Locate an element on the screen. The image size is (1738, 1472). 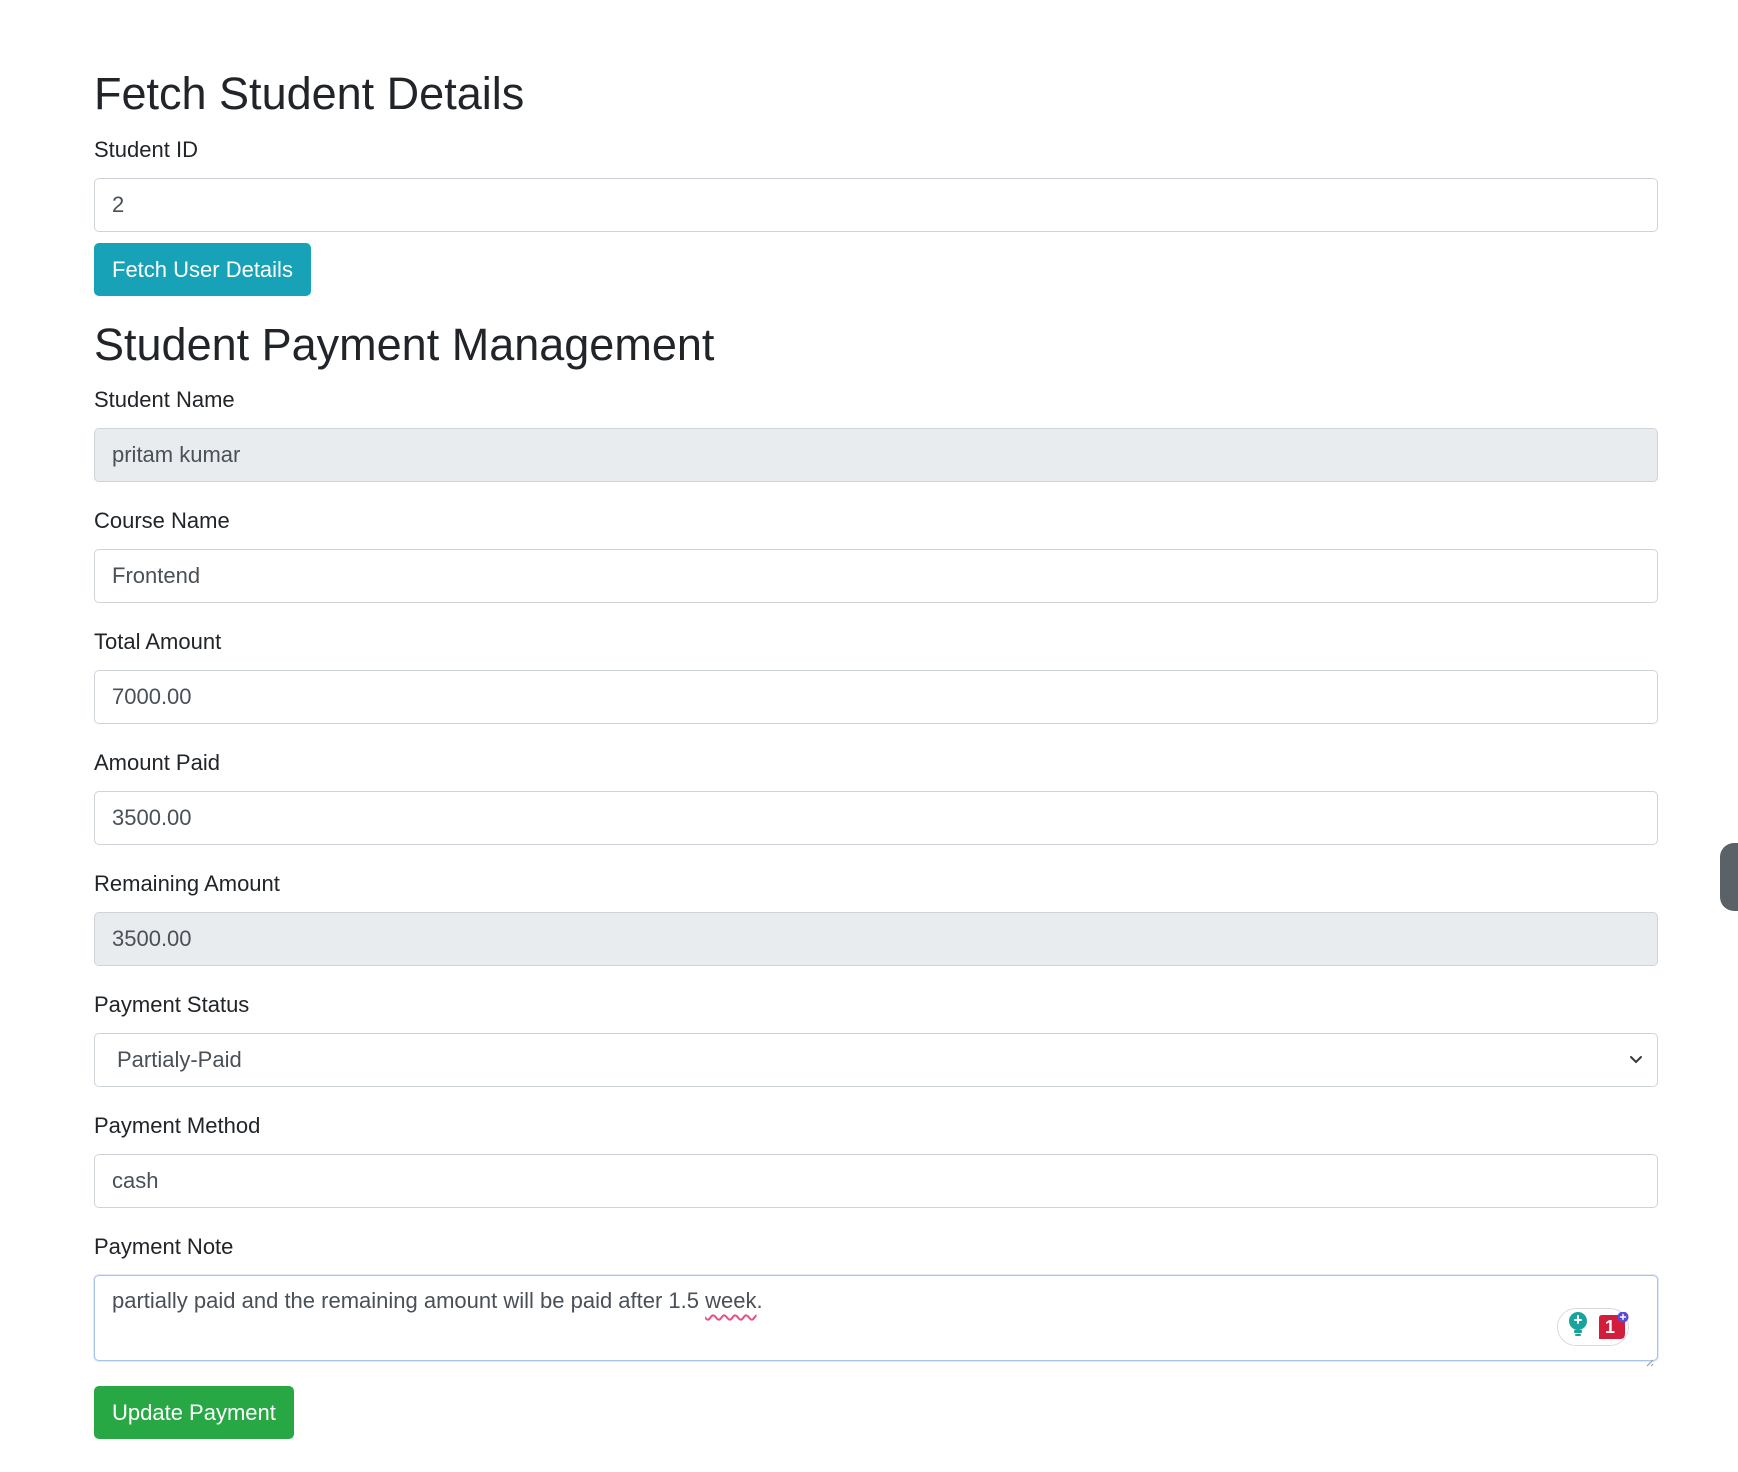
fetch-section-title: Fetch Student Details is located at coordinates (309, 93).